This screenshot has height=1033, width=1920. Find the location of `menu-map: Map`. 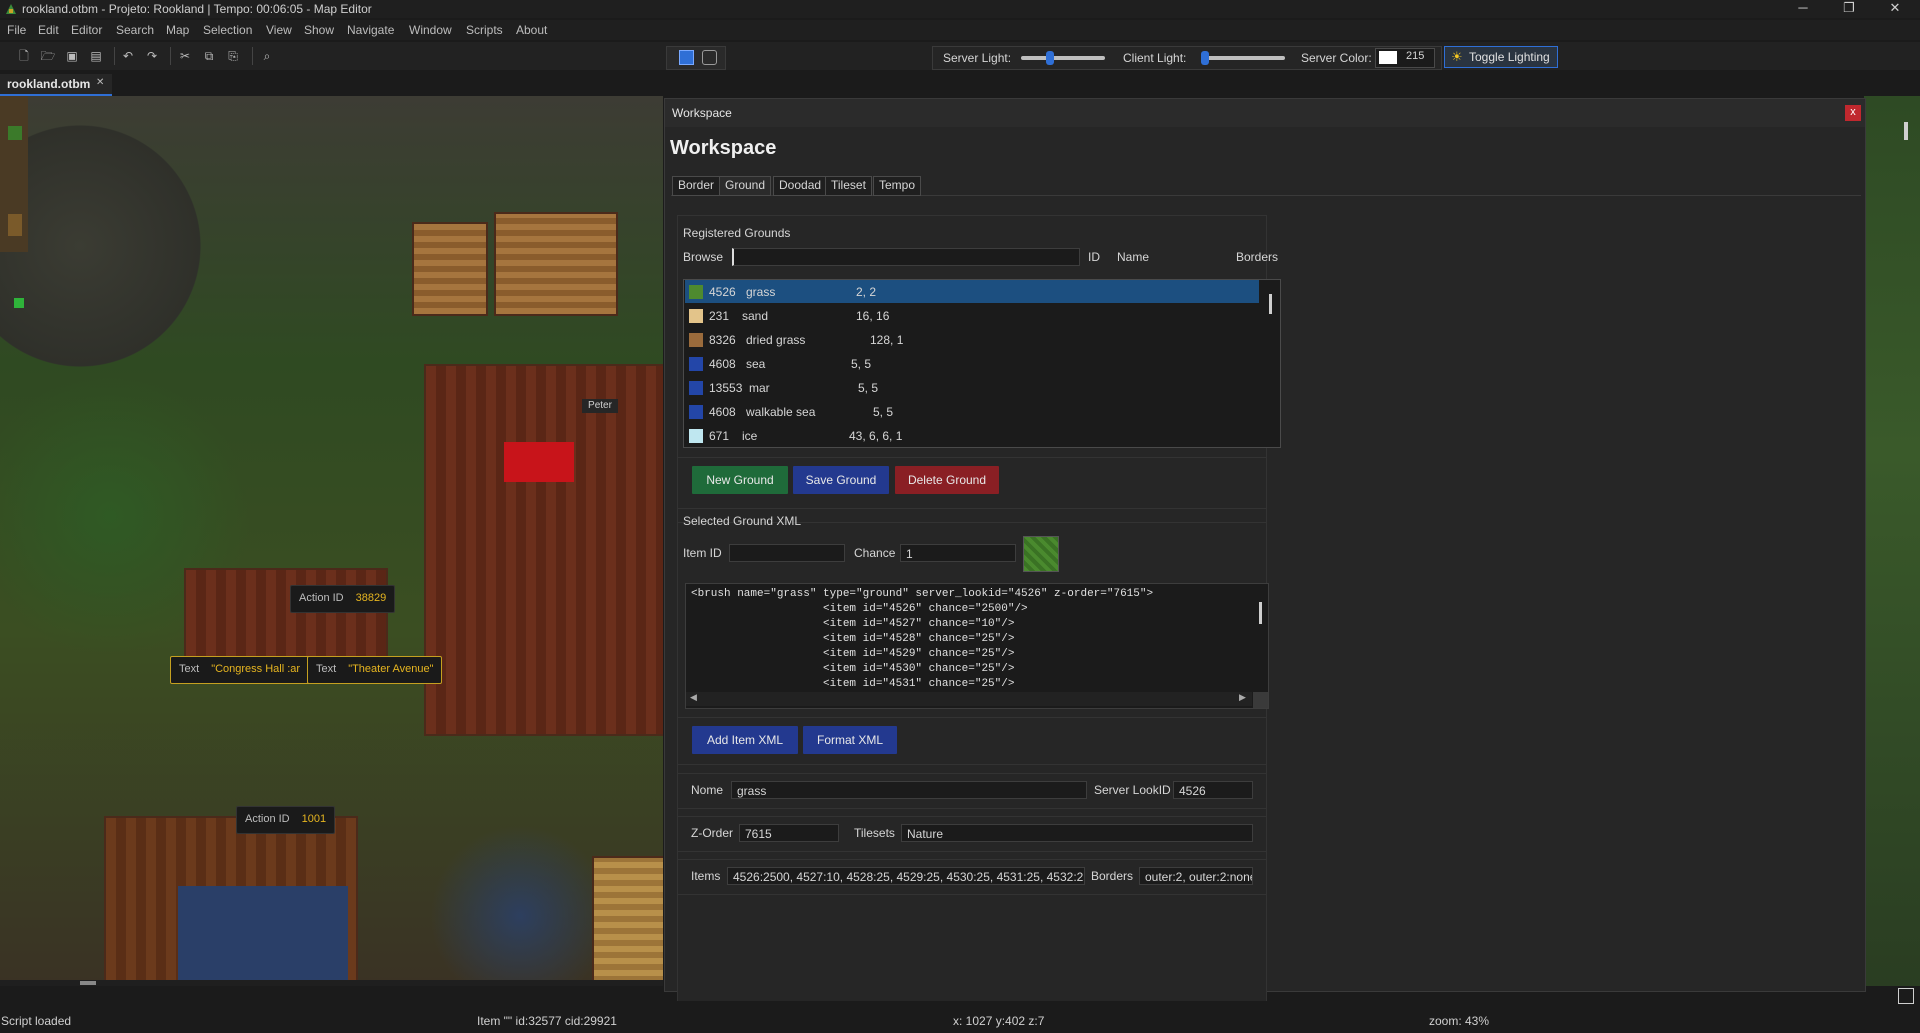

menu-map: Map is located at coordinates (177, 30).